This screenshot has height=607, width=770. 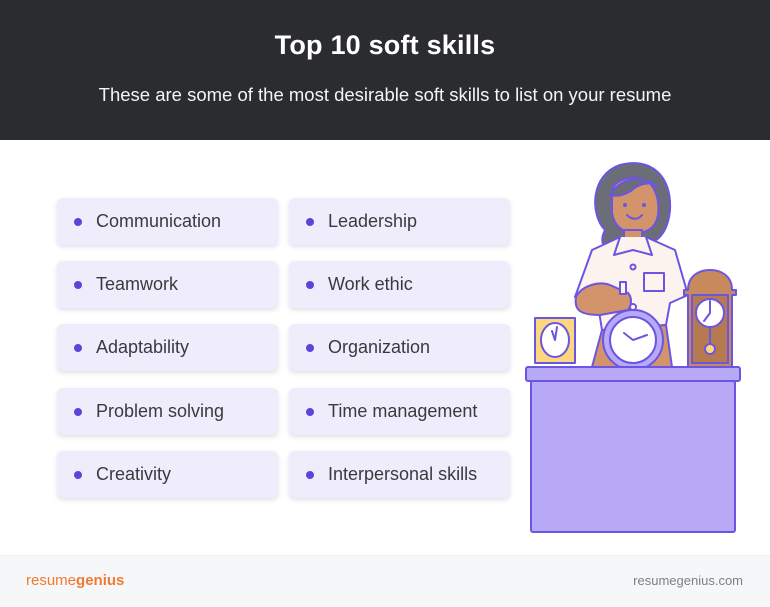 I want to click on brand-logo: resumegenius, so click(x=75, y=580).